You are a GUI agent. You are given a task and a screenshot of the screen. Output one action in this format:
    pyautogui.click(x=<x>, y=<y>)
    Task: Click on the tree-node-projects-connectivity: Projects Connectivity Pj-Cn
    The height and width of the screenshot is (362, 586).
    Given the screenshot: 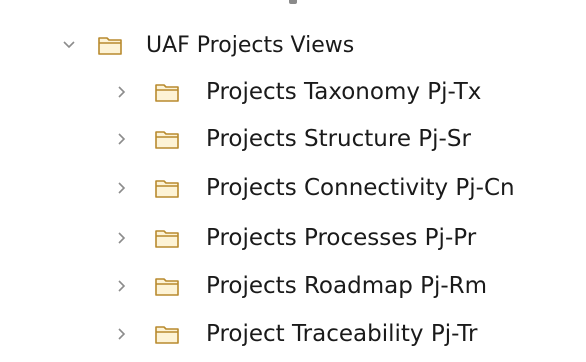 What is the action you would take?
    pyautogui.click(x=312, y=188)
    